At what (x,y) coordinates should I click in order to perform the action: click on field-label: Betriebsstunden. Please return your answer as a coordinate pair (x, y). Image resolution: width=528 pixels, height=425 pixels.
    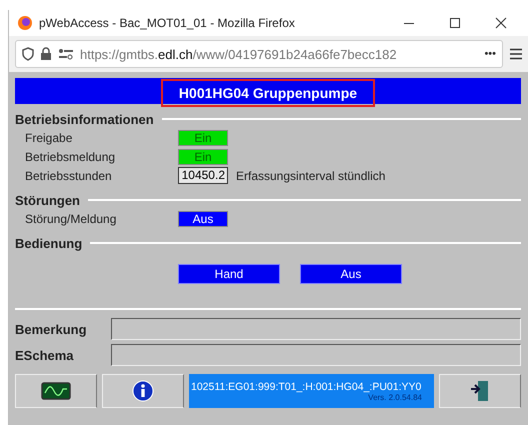
    Looking at the image, I should click on (69, 175).